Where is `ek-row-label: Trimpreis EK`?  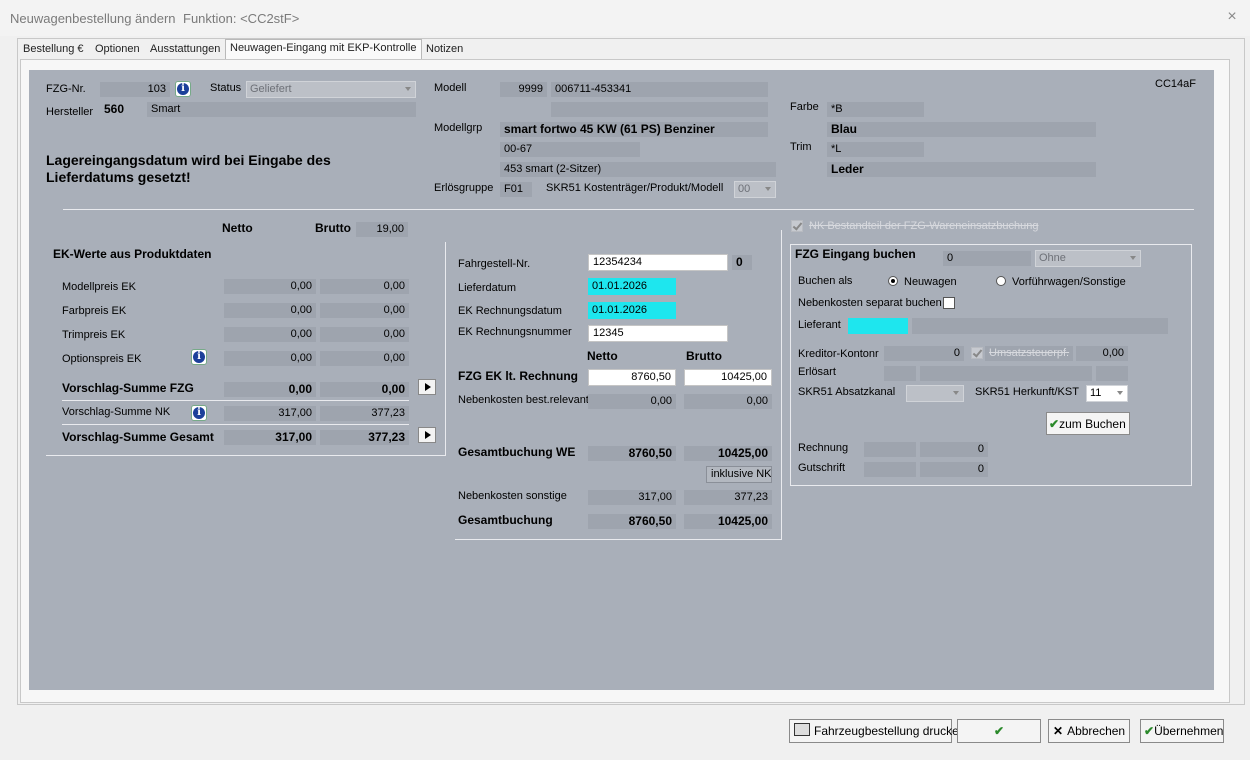
ek-row-label: Trimpreis EK is located at coordinates (94, 335).